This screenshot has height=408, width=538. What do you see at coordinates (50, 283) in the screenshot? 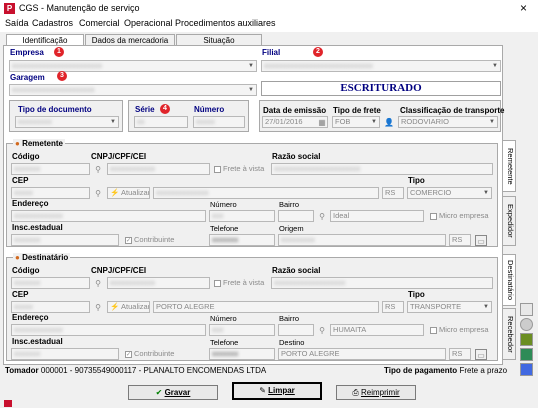
I see `destinatario-codigo-input: xxxxxxx` at bounding box center [50, 283].